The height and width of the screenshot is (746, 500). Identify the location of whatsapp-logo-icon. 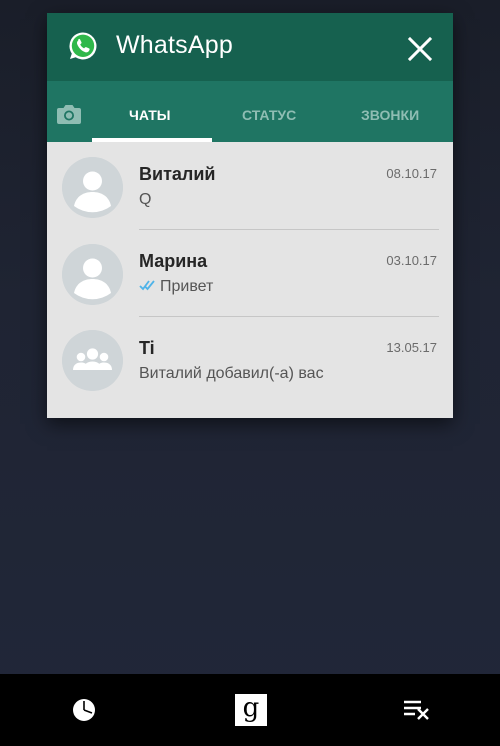
(83, 46).